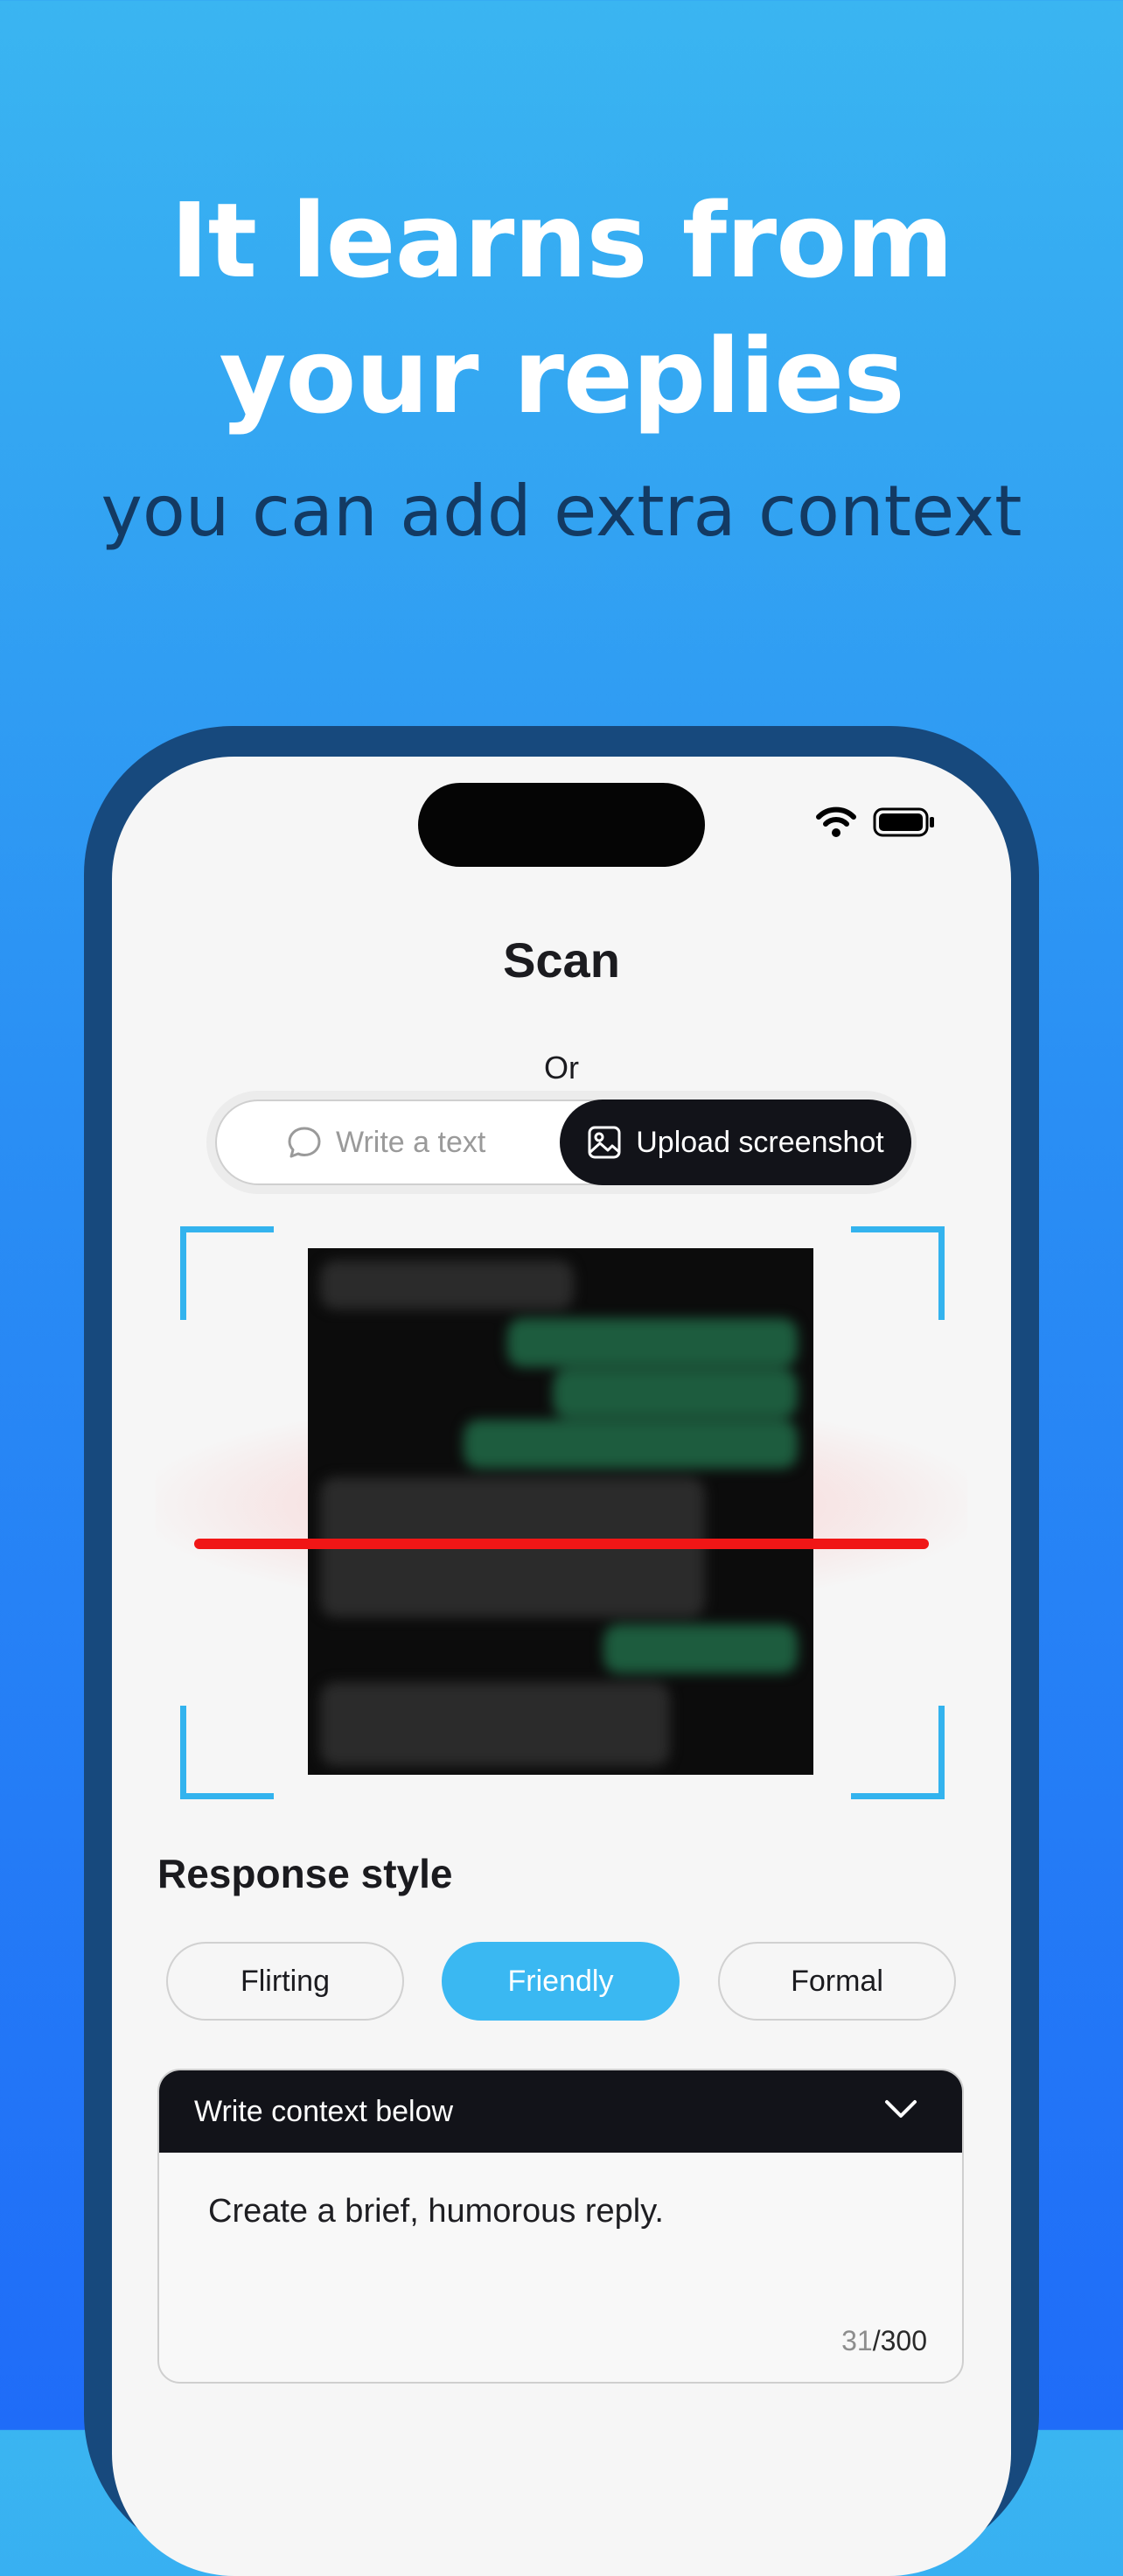 Image resolution: width=1123 pixels, height=2576 pixels. I want to click on hero-subtitle: you can add extra context, so click(561, 512).